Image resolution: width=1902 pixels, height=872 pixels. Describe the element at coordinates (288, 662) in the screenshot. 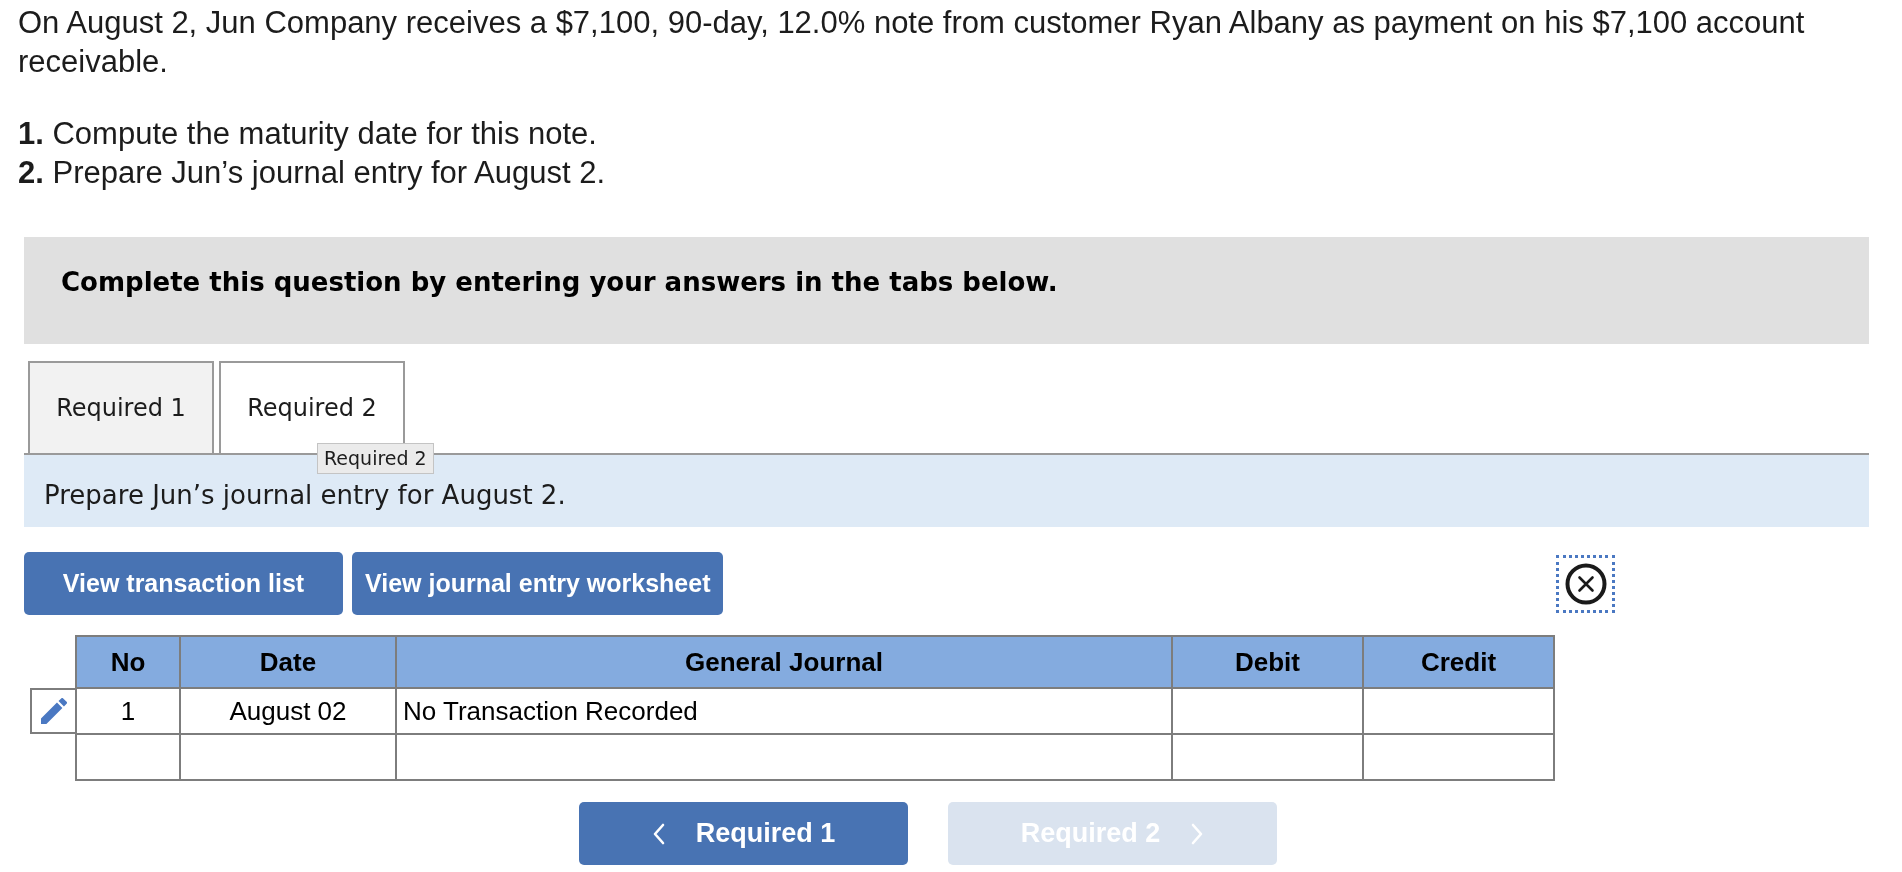

I see `column-header: Date` at that location.